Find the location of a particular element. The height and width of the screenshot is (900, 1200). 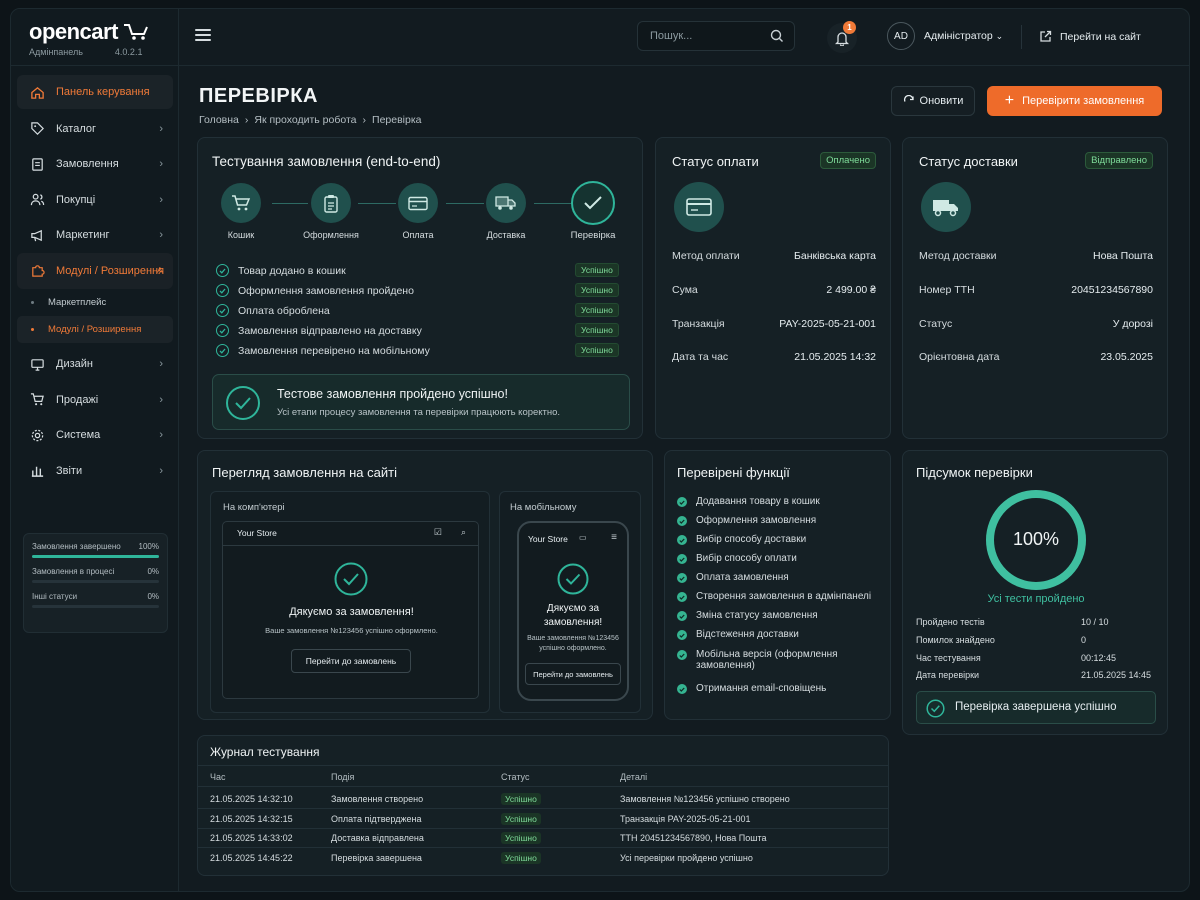

sidebar-item-system: Система › is located at coordinates (95, 436).